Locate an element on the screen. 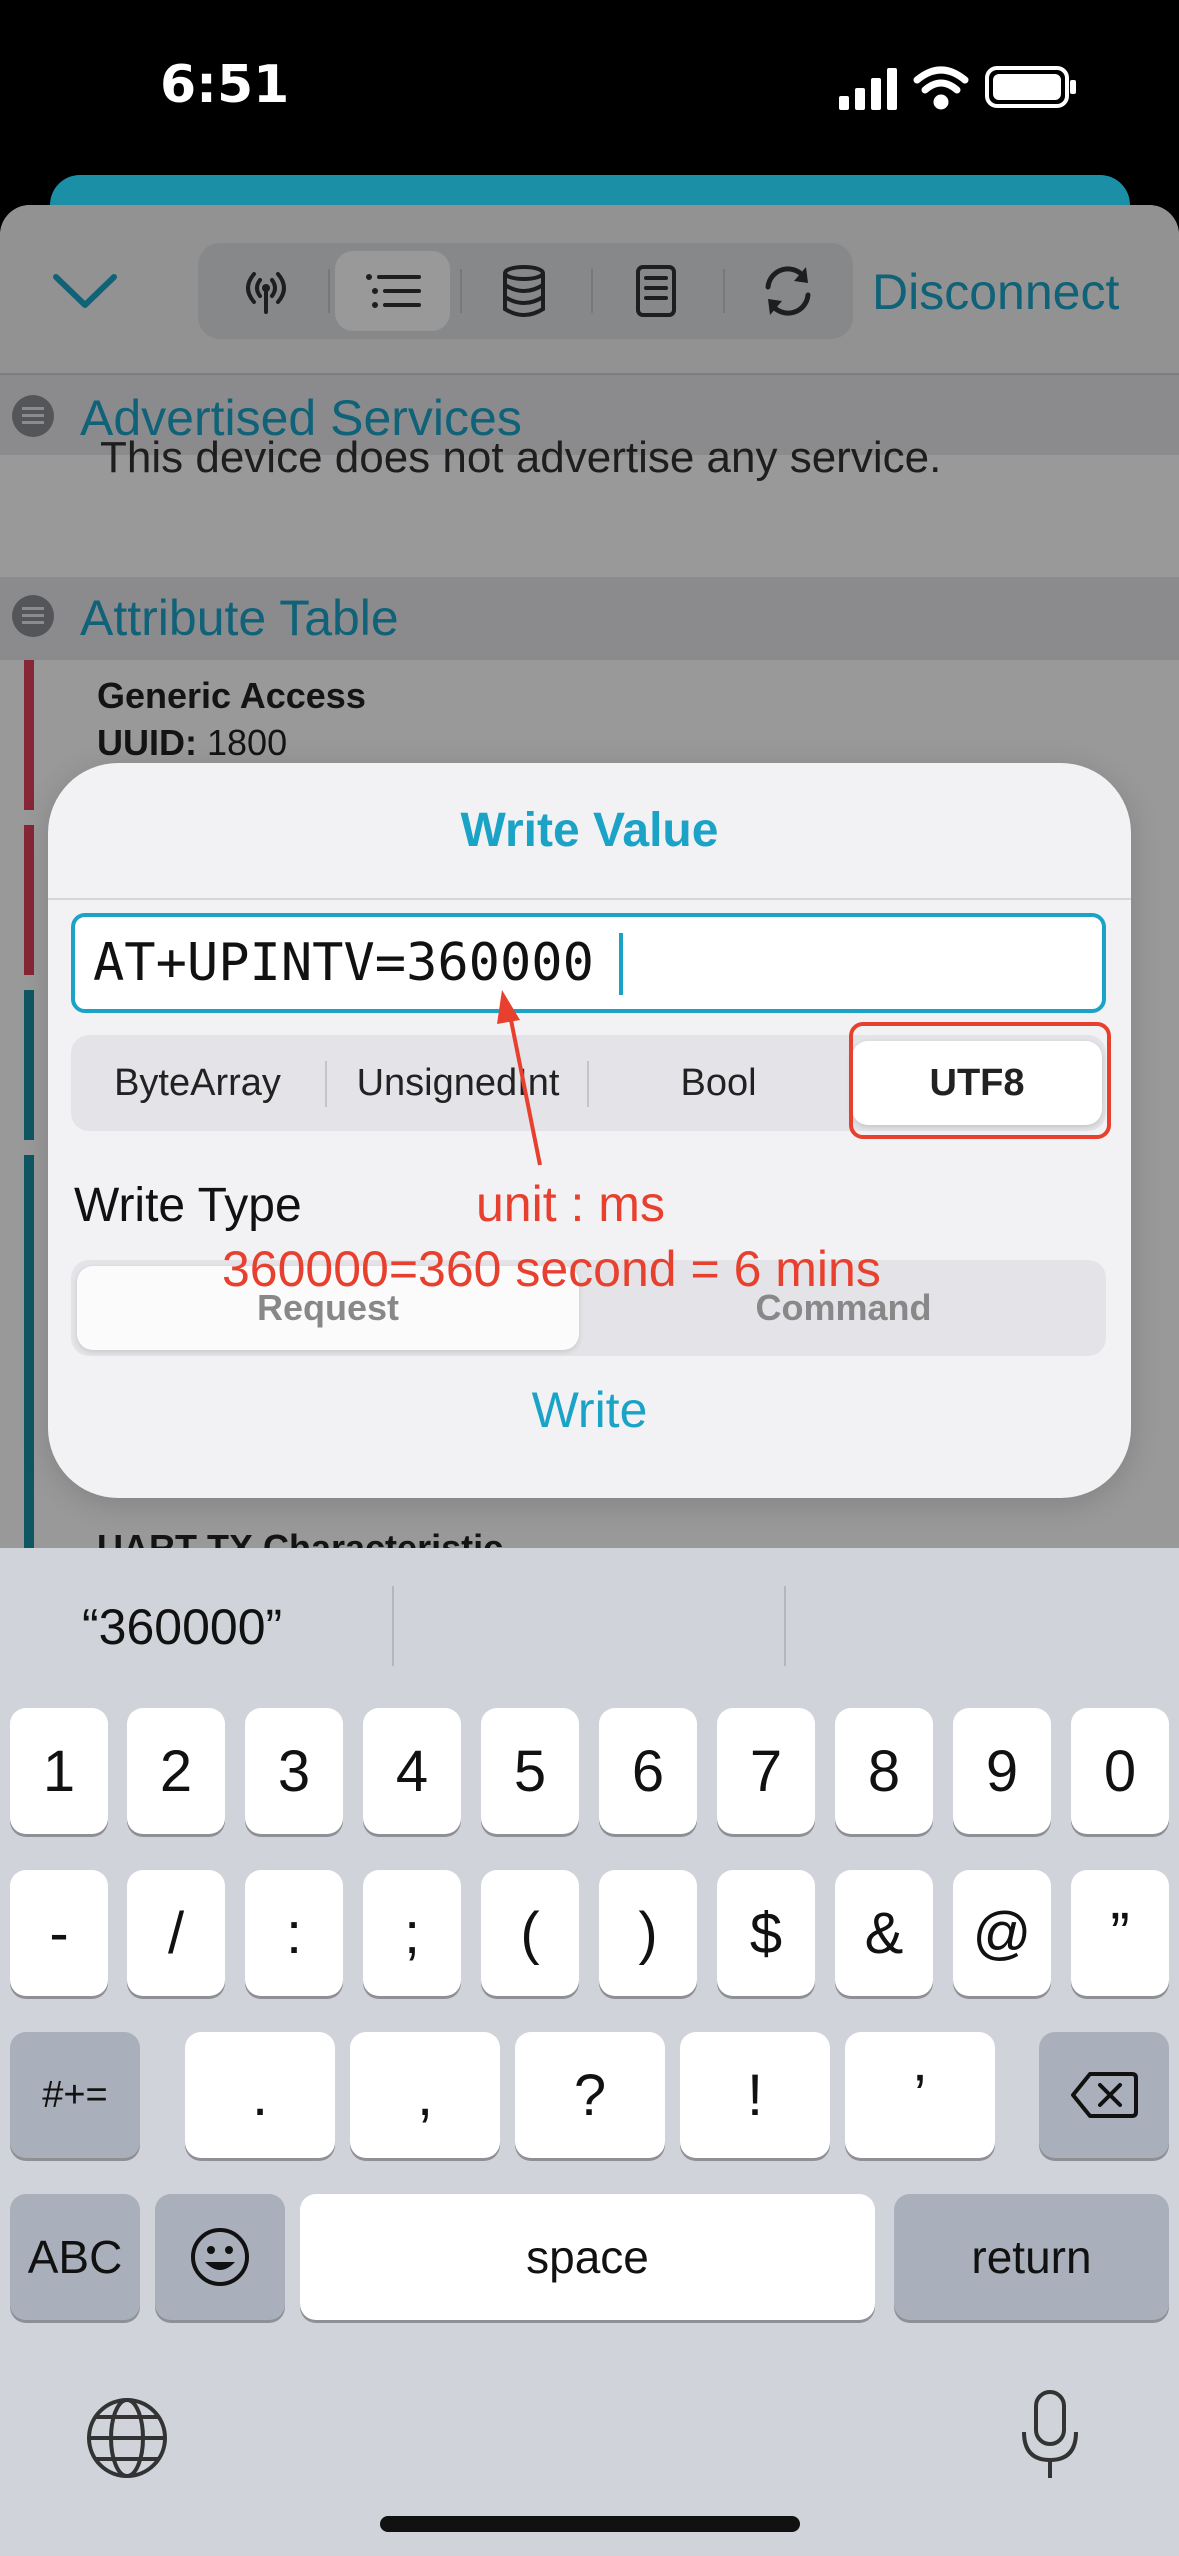 The width and height of the screenshot is (1179, 2556). write-button: Write is located at coordinates (589, 1410).